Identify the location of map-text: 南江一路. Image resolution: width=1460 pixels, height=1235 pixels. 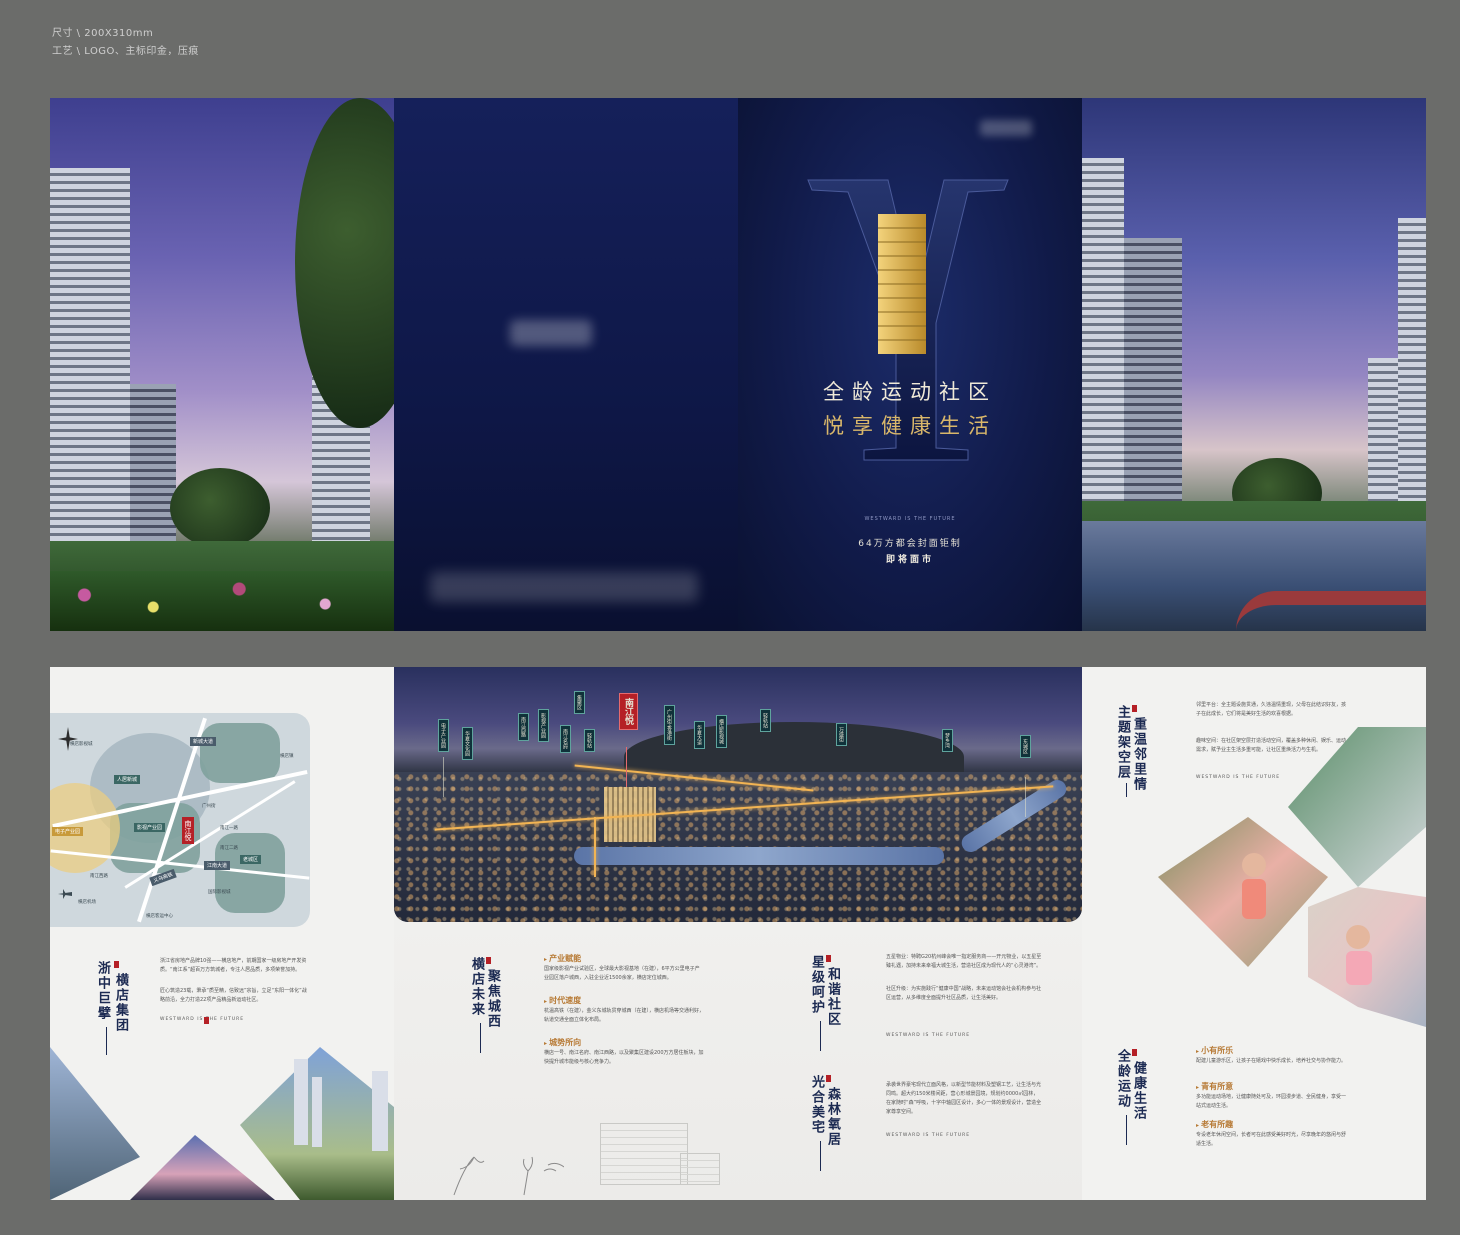
(229, 828).